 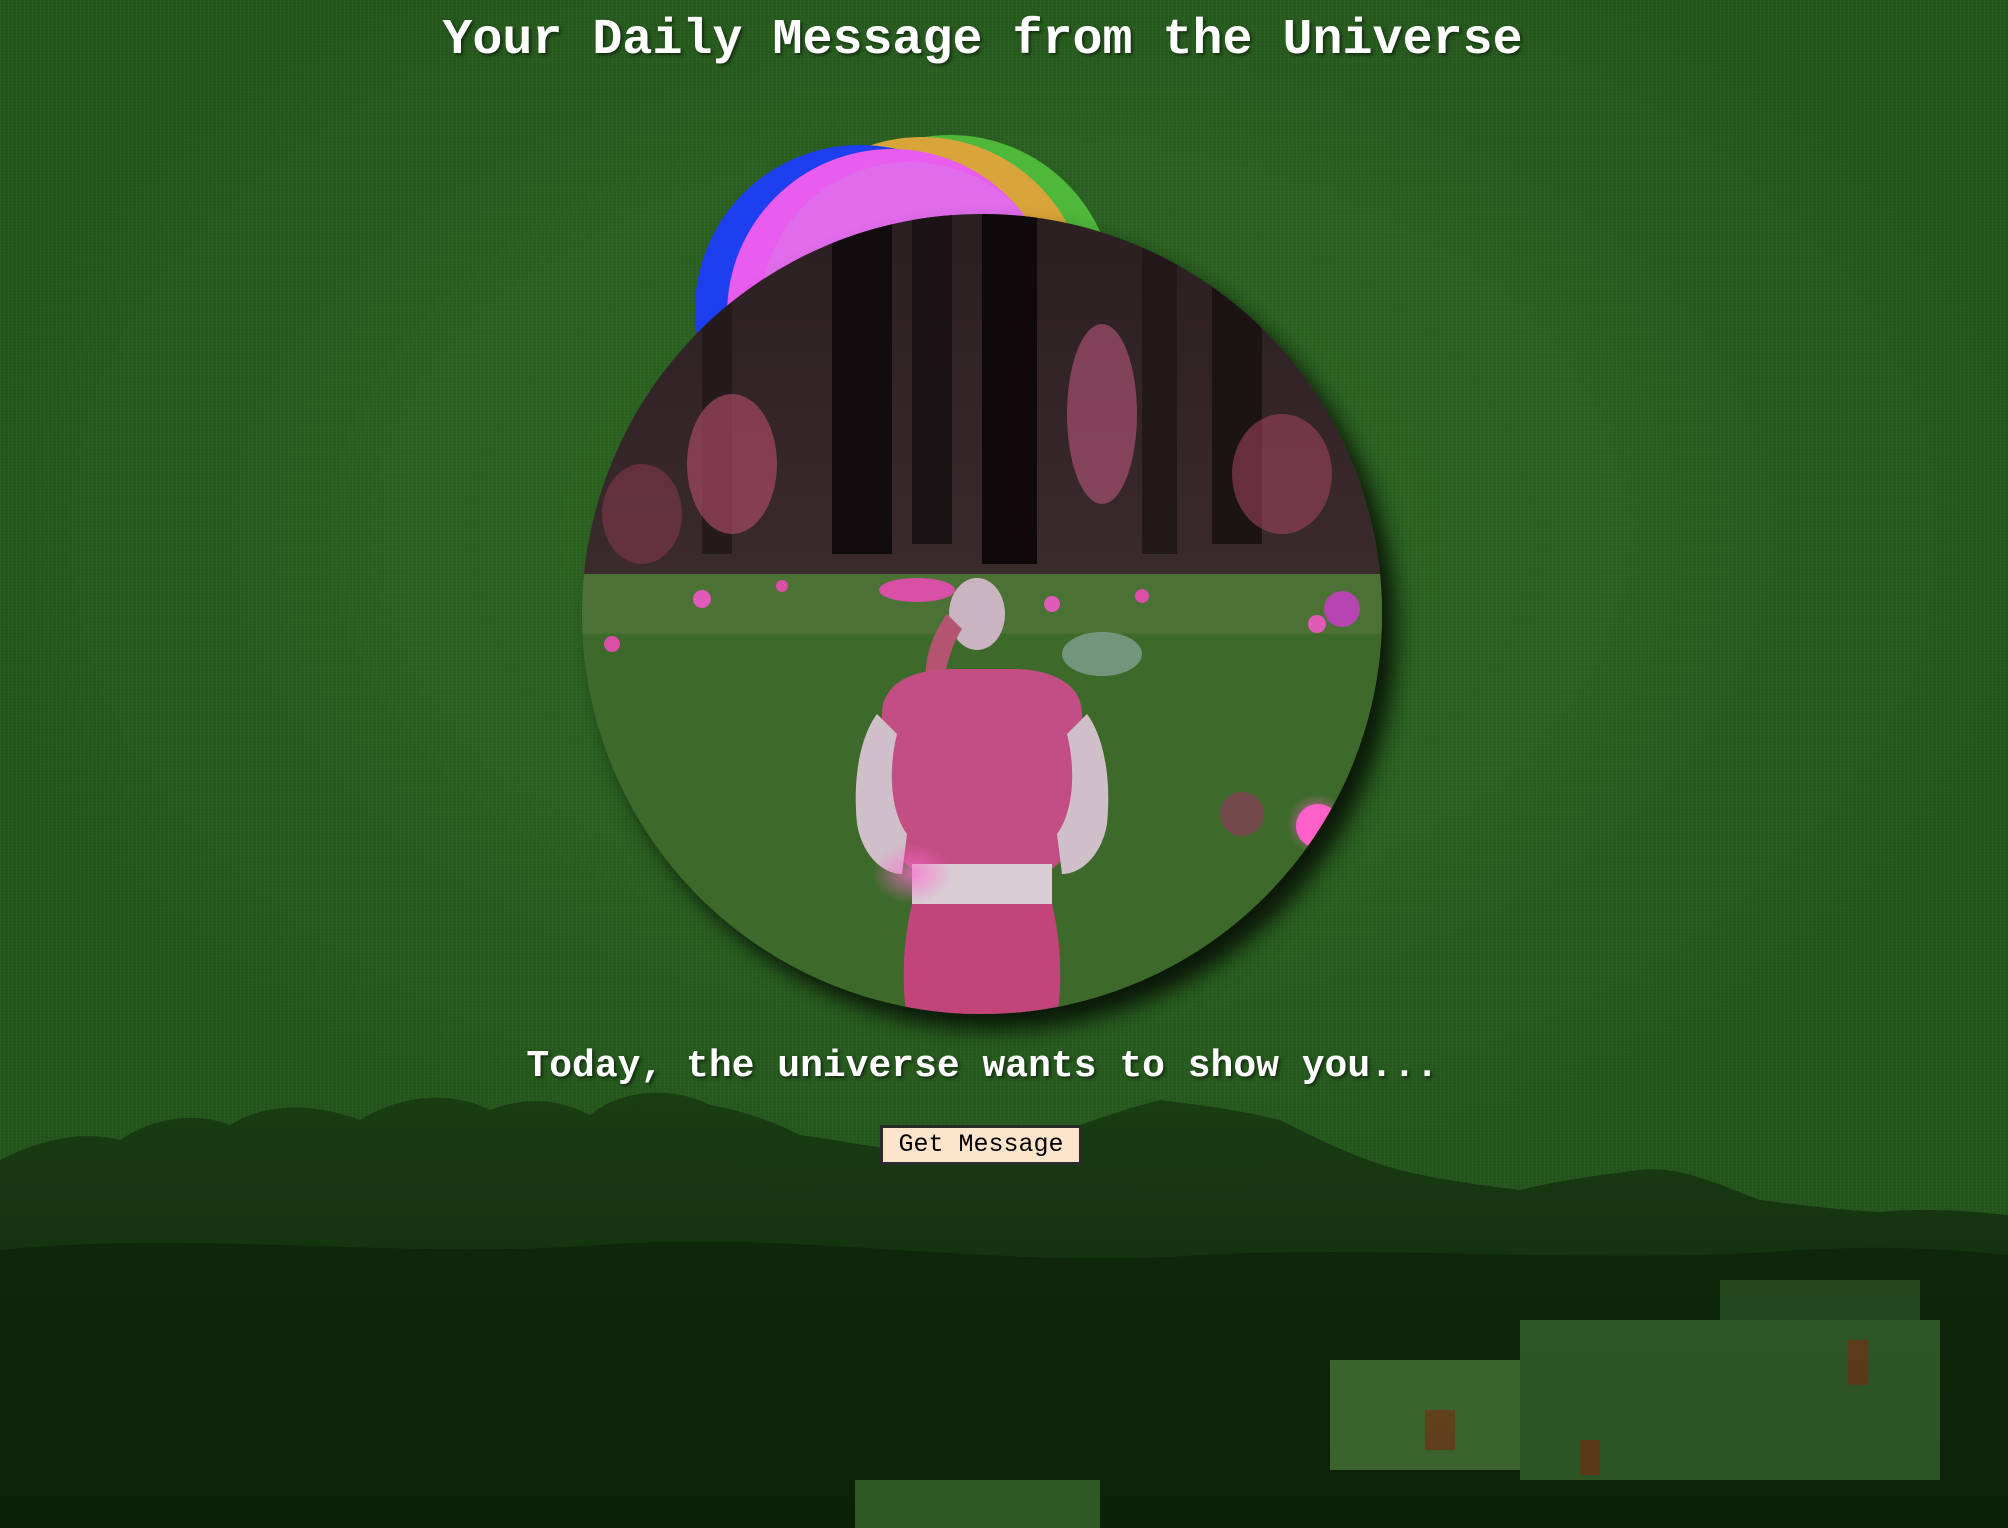 I want to click on page-title: Your Daily Message from the Universe, so click(x=982, y=40).